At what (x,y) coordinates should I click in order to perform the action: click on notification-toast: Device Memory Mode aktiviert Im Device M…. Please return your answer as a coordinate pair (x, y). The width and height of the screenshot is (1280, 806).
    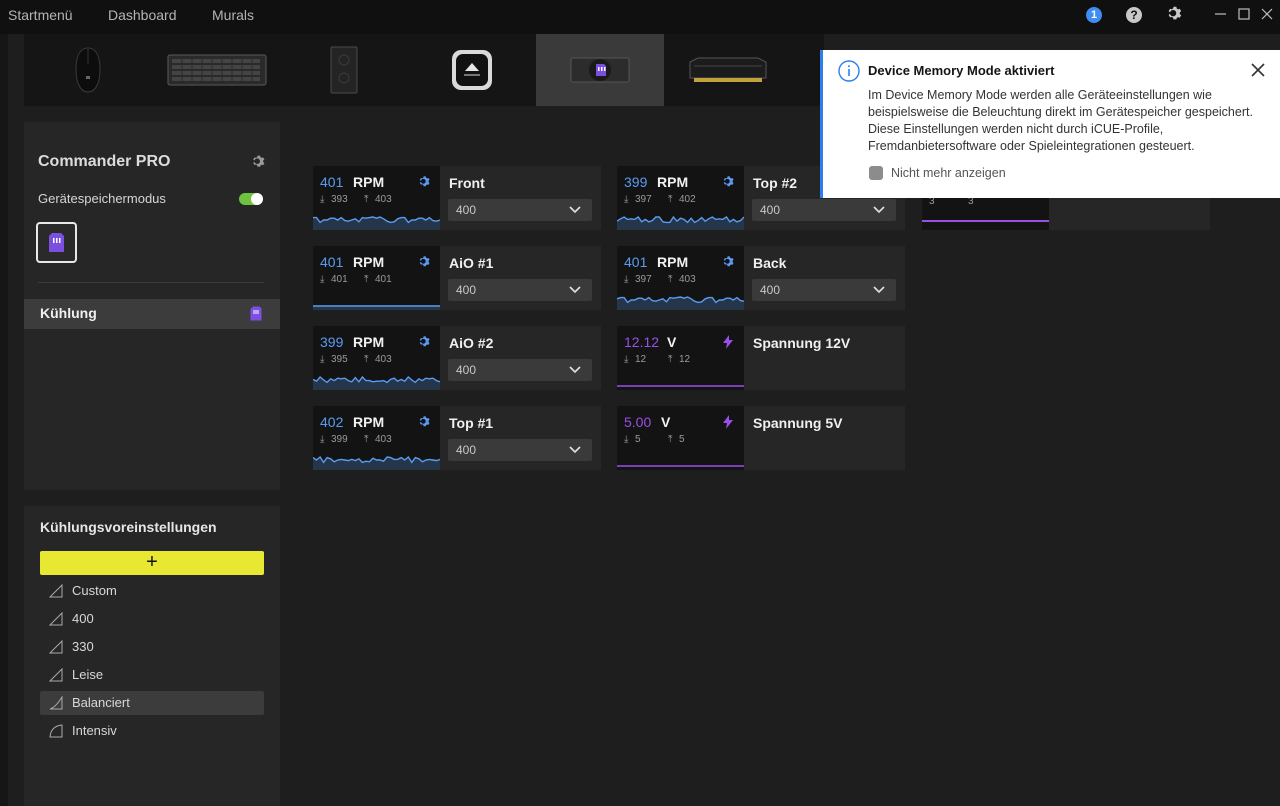
    Looking at the image, I should click on (1050, 124).